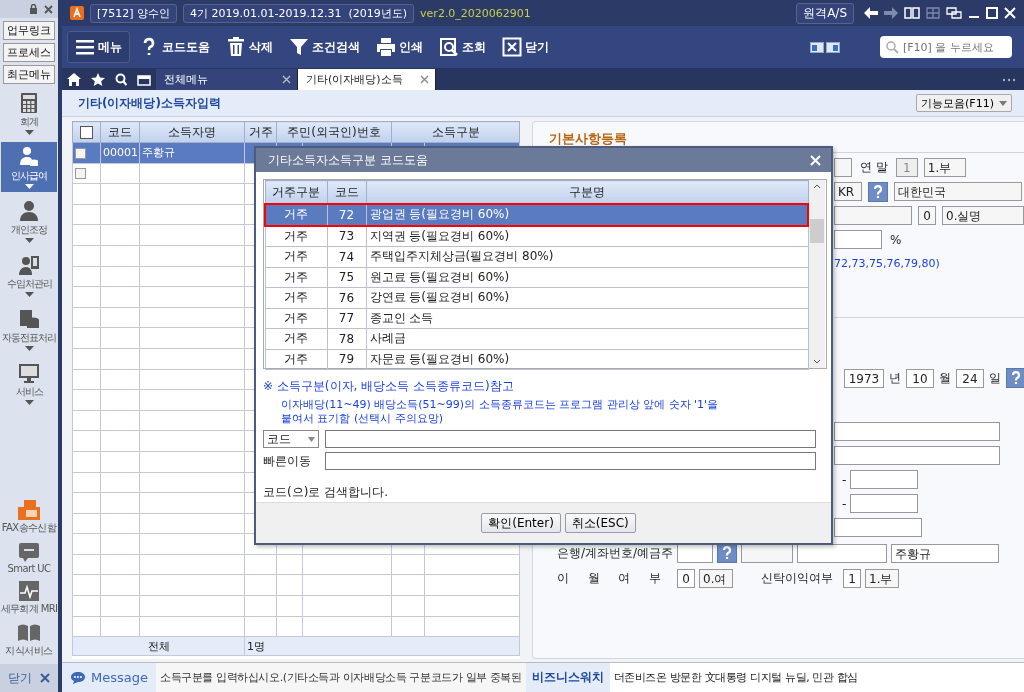 This screenshot has height=692, width=1024. What do you see at coordinates (462, 47) in the screenshot?
I see `toolbar-button: 조회` at bounding box center [462, 47].